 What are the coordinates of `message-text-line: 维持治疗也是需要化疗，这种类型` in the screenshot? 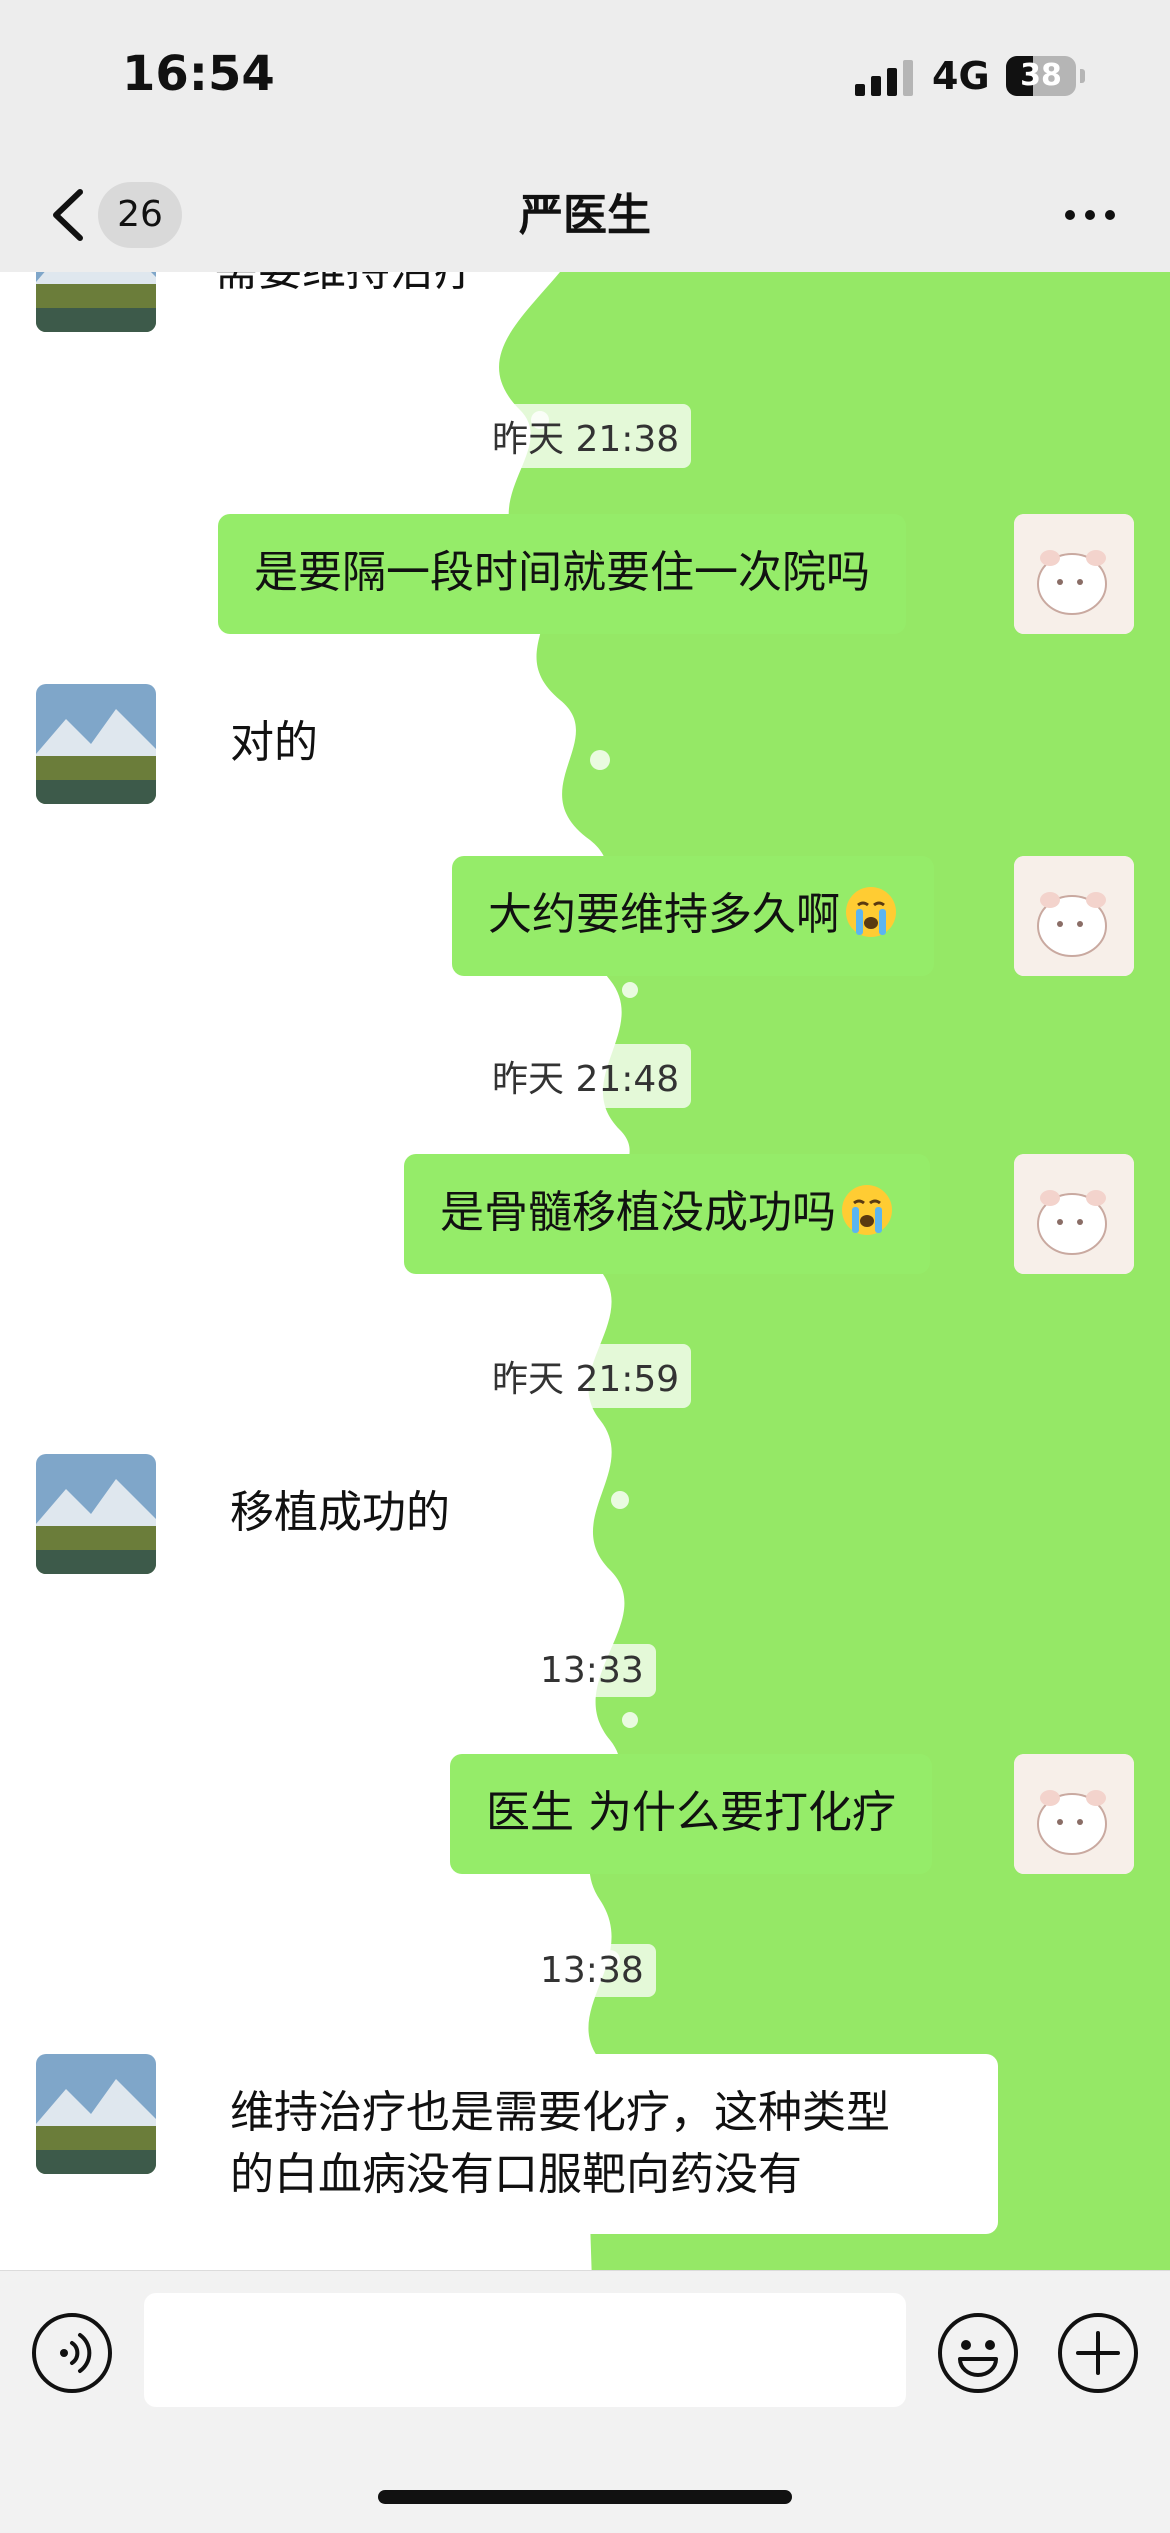 It's located at (560, 2112).